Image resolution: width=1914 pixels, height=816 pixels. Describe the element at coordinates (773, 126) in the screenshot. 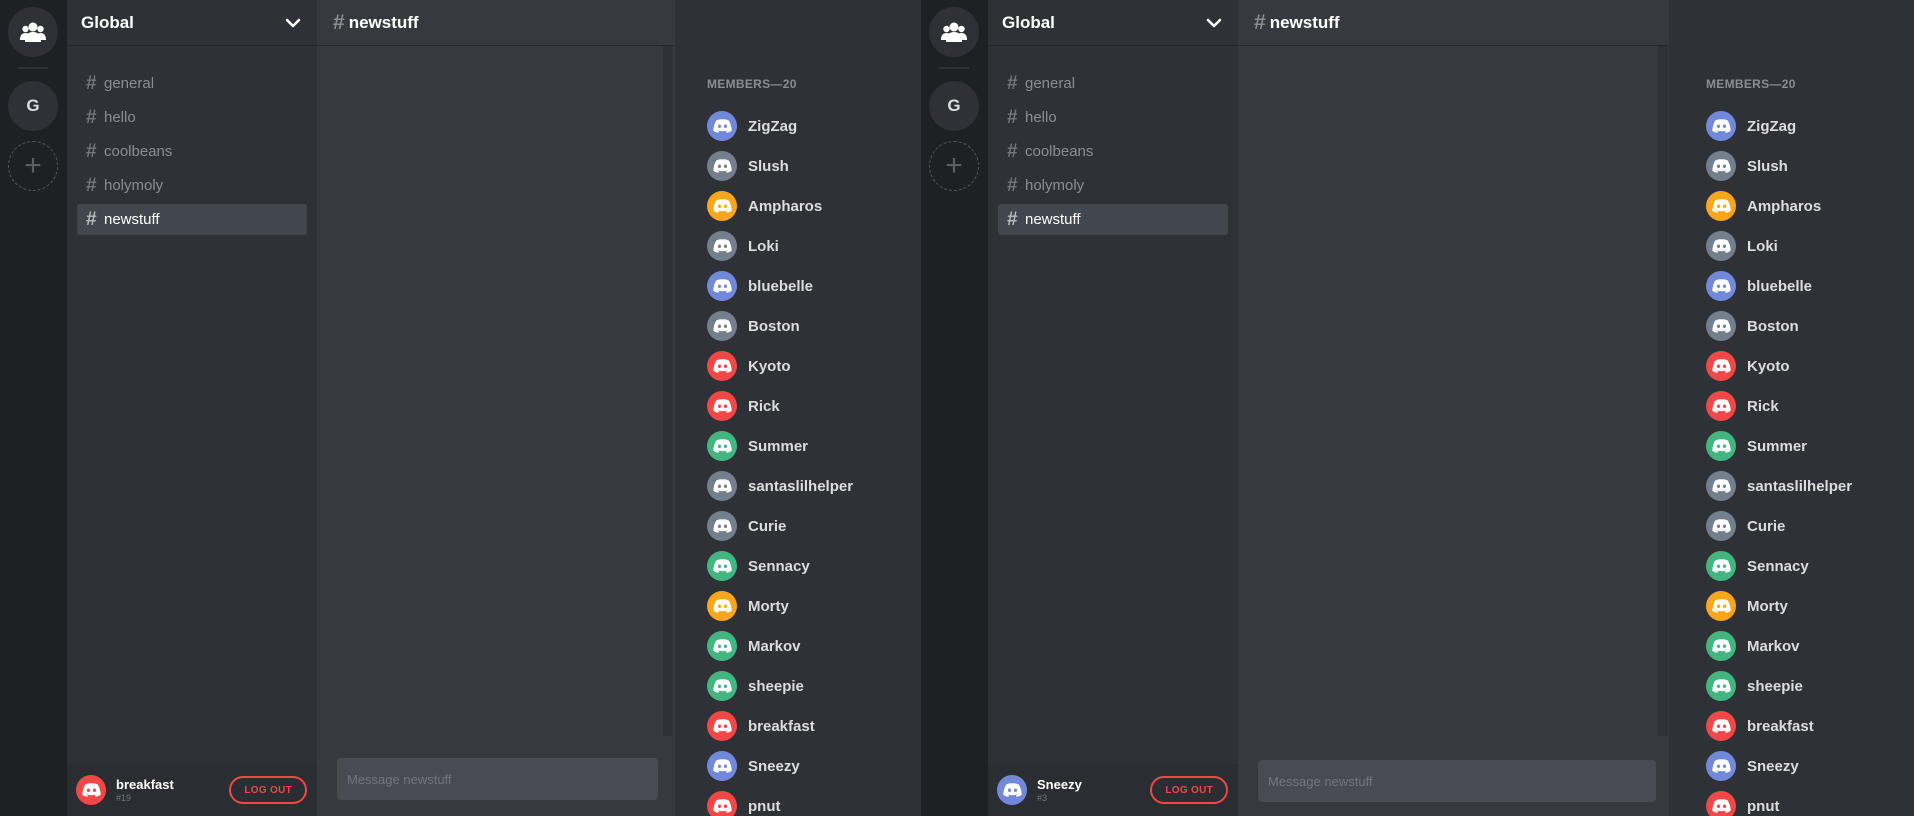

I see `member-name: ZigZag` at that location.